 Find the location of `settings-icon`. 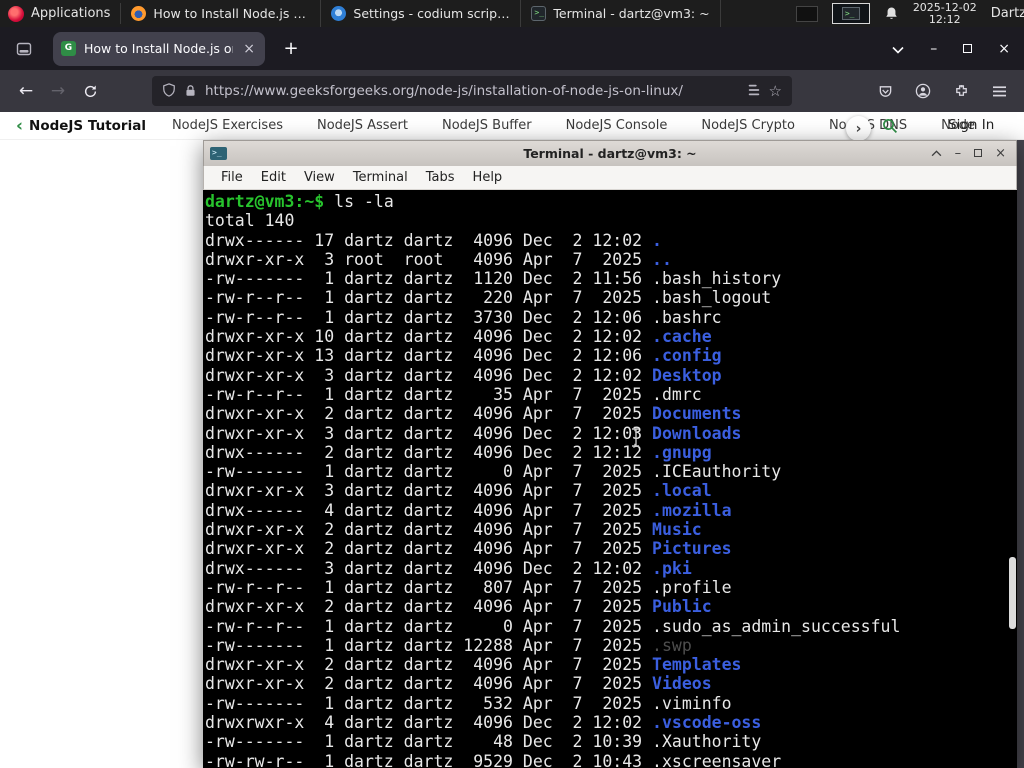

settings-icon is located at coordinates (339, 13).